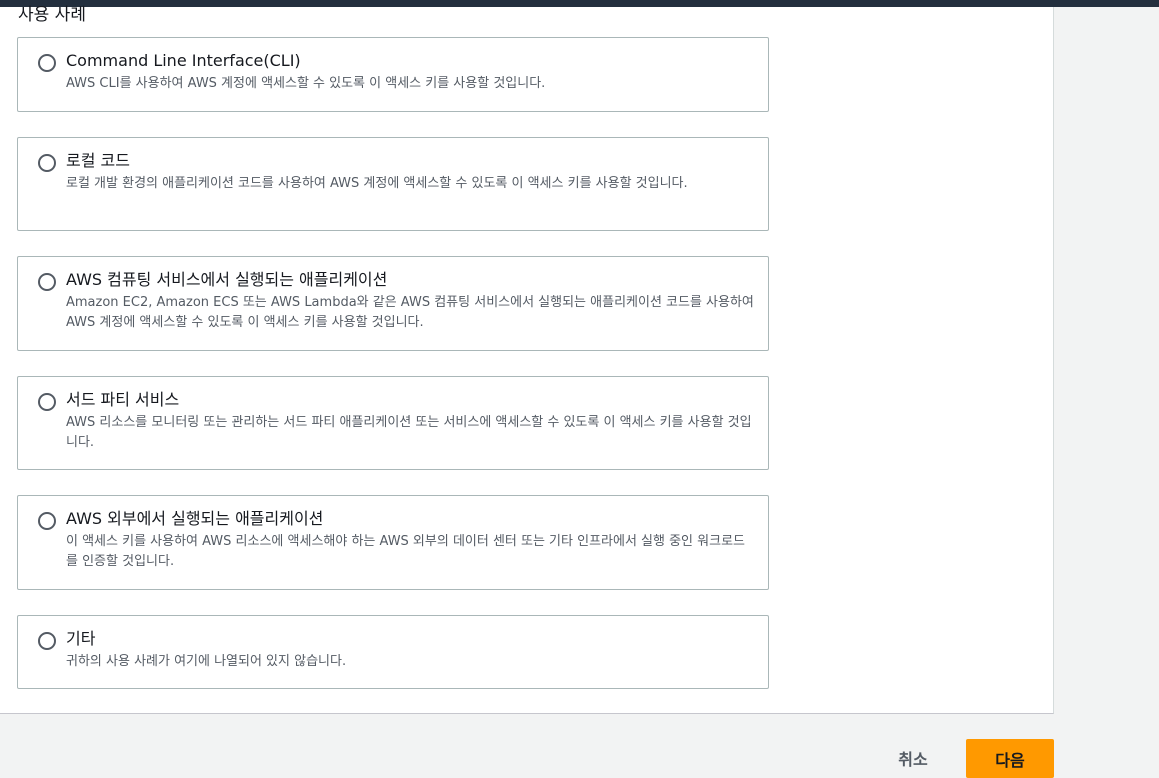  What do you see at coordinates (195, 518) in the screenshot?
I see `option-title: AWS 외부에서 실행되는 애플리케이션` at bounding box center [195, 518].